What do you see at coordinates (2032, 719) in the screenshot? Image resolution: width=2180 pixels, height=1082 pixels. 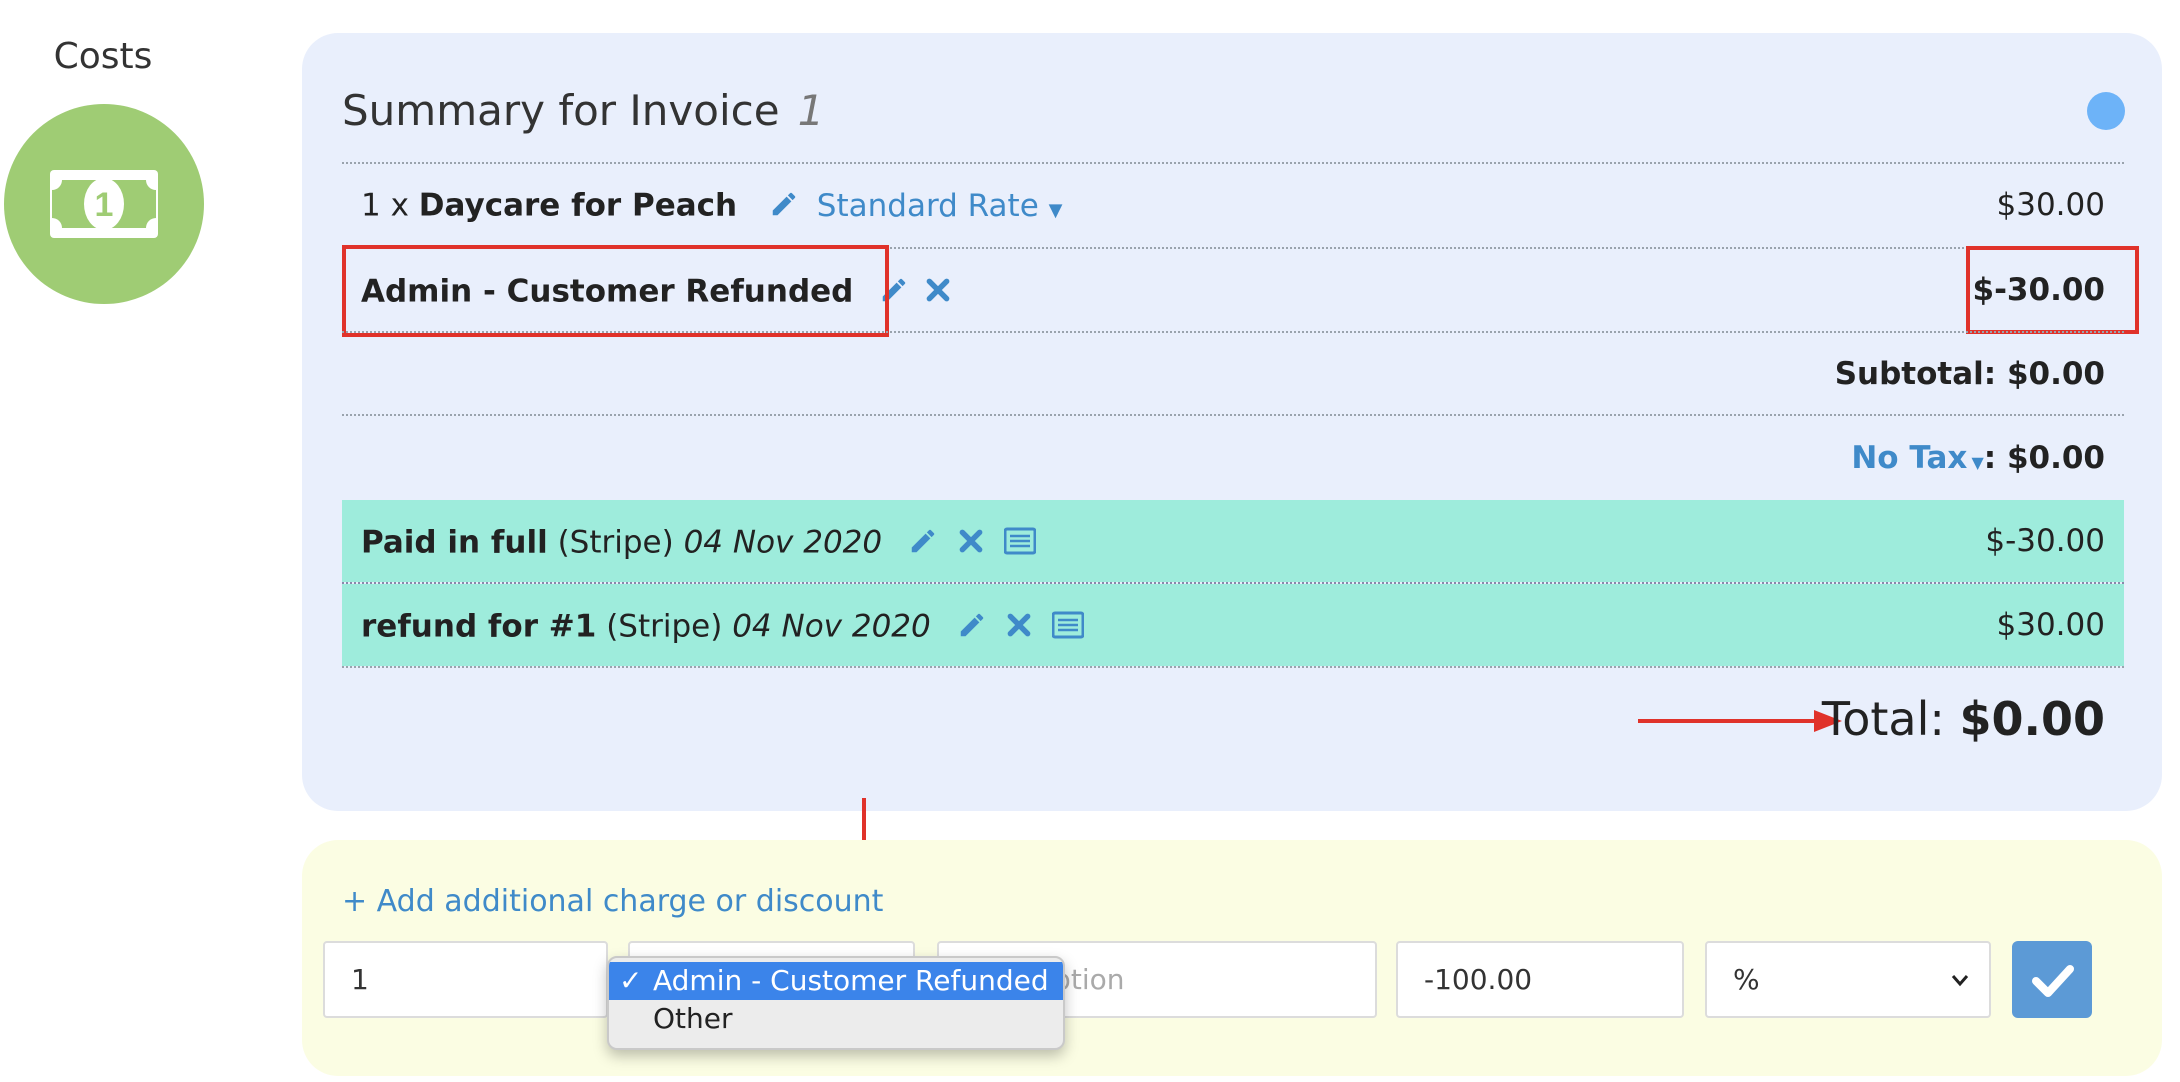 I see `total-value: $0.00` at bounding box center [2032, 719].